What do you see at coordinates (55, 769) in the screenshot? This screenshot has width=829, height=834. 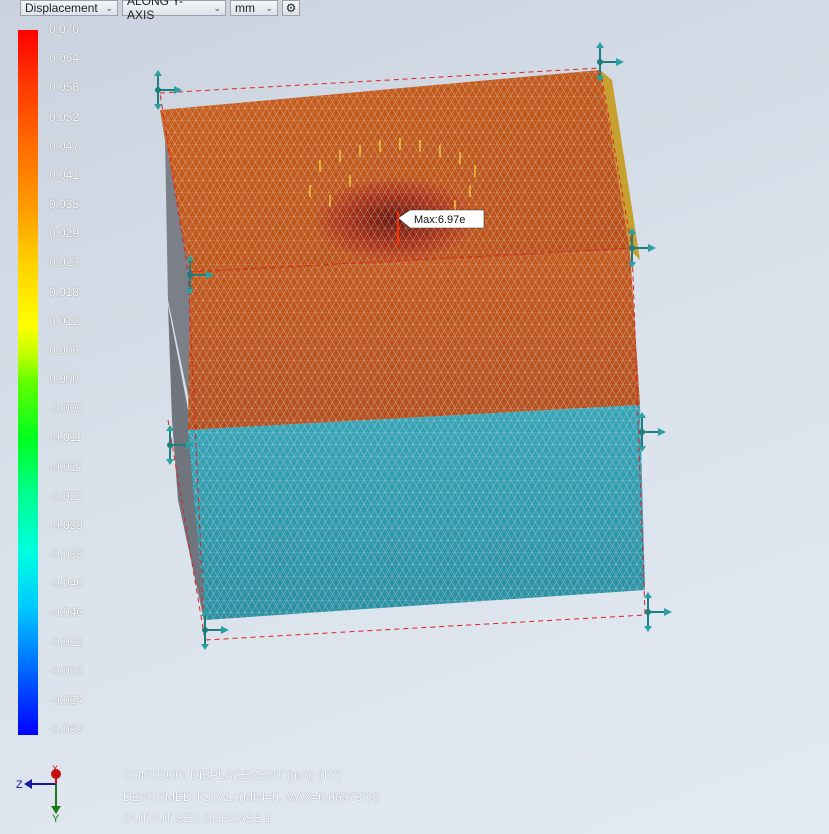 I see `x-axis-label: X` at bounding box center [55, 769].